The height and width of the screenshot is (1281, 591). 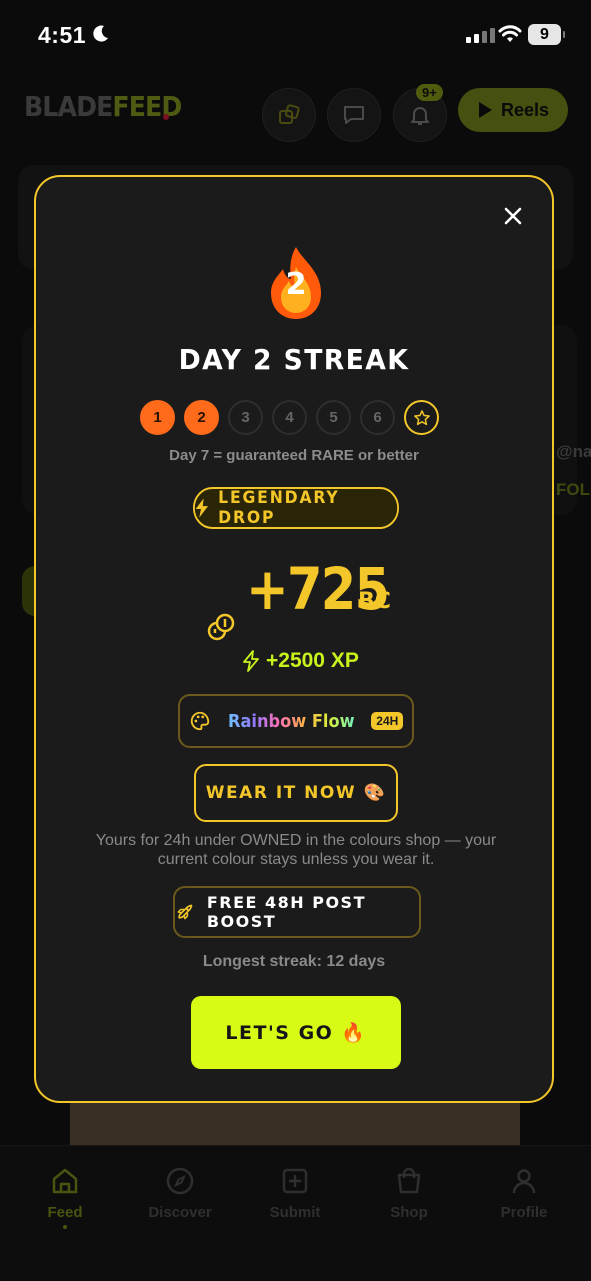 I want to click on background-image, so click(x=295, y=1124).